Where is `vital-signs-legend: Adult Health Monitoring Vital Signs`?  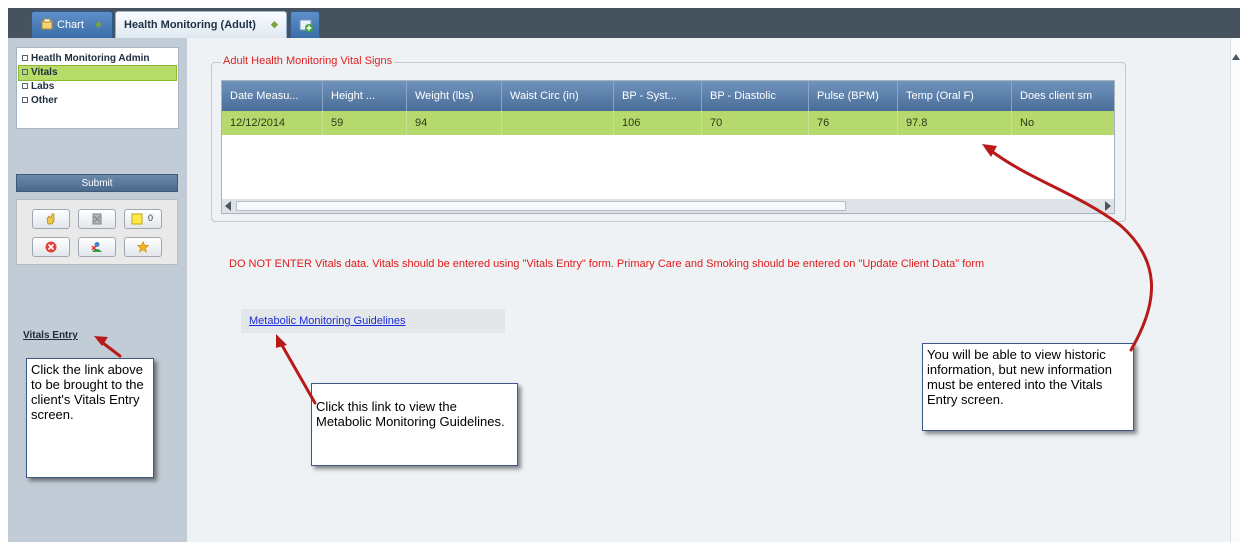 vital-signs-legend: Adult Health Monitoring Vital Signs is located at coordinates (308, 61).